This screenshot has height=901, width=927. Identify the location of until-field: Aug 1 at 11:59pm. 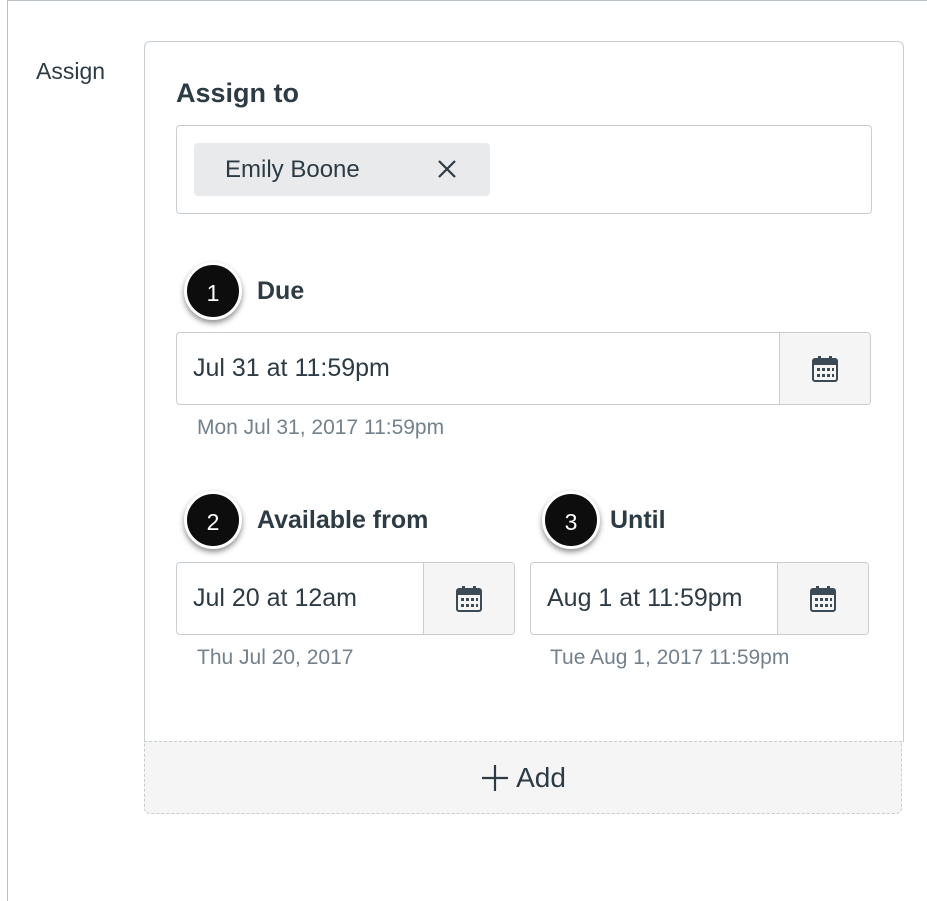
(699, 598).